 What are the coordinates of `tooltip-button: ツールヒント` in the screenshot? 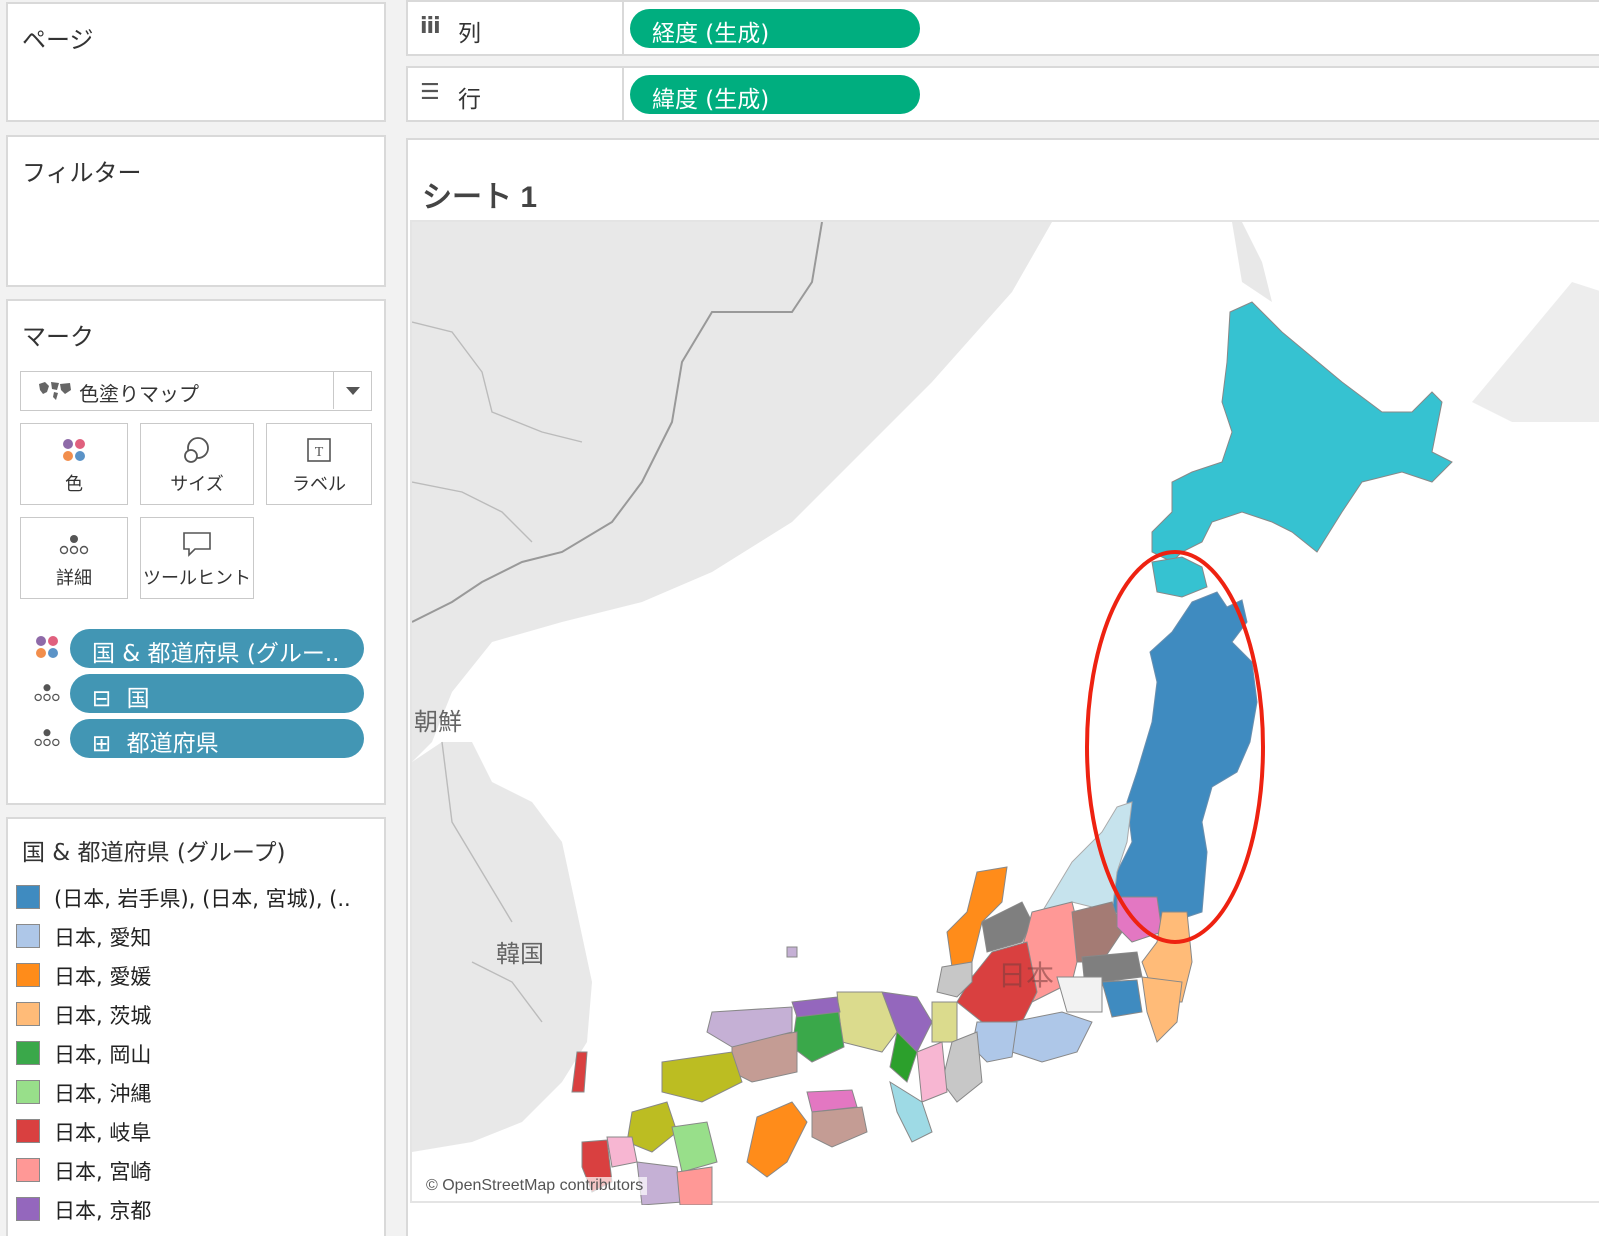 It's located at (197, 558).